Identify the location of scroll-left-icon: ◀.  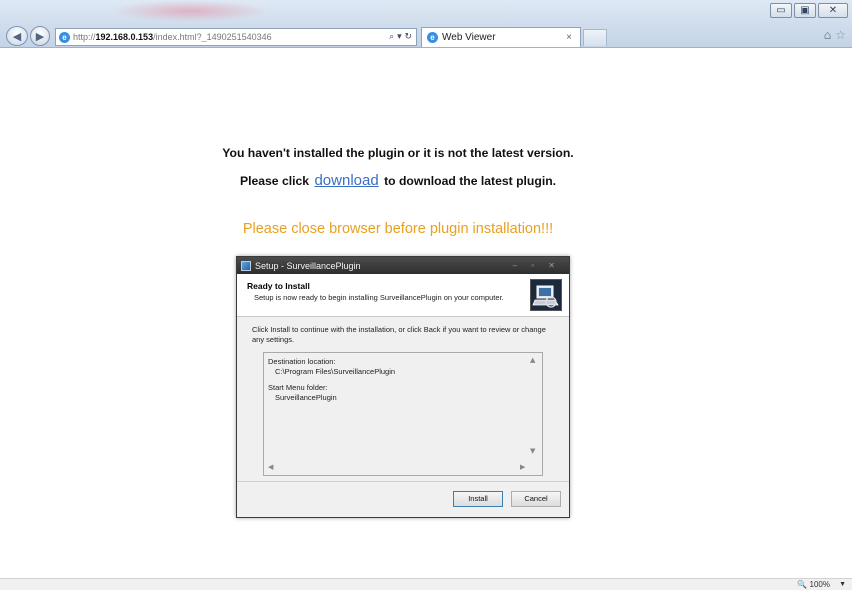
(270, 467).